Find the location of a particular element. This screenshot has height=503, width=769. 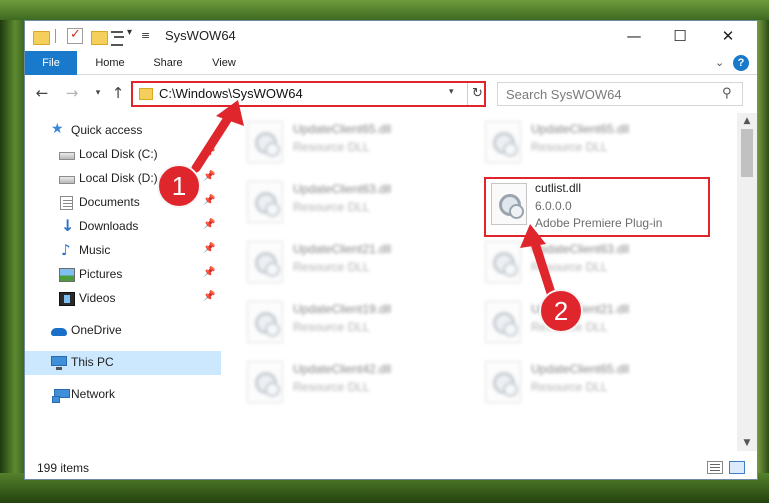

file-name: UpdateClient19.dll is located at coordinates (342, 309).